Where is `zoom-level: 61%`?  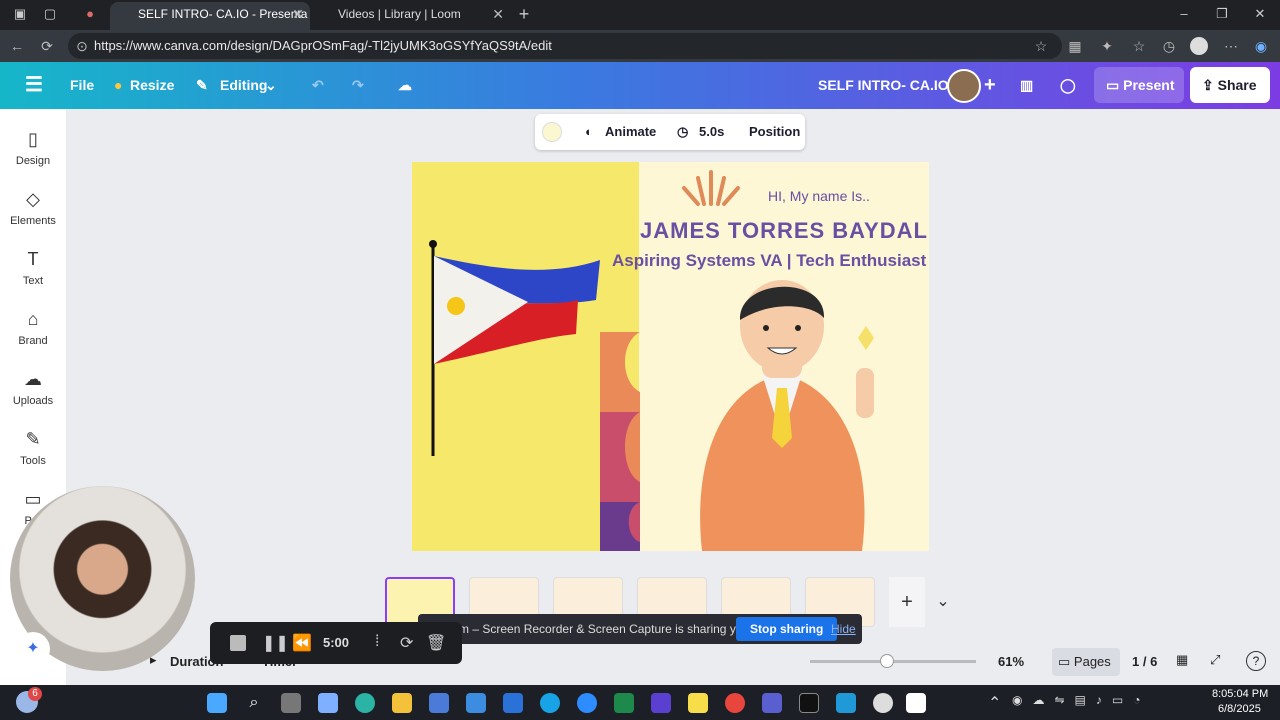
zoom-level: 61% is located at coordinates (1011, 661).